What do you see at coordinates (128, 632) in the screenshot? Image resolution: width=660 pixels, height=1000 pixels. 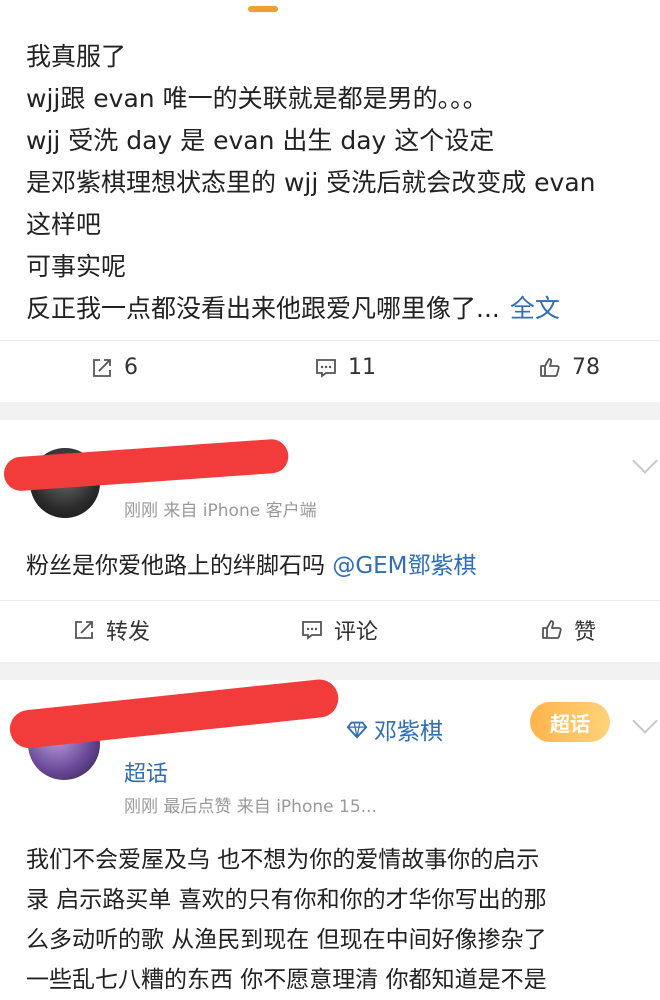 I see `repost-label: 转发` at bounding box center [128, 632].